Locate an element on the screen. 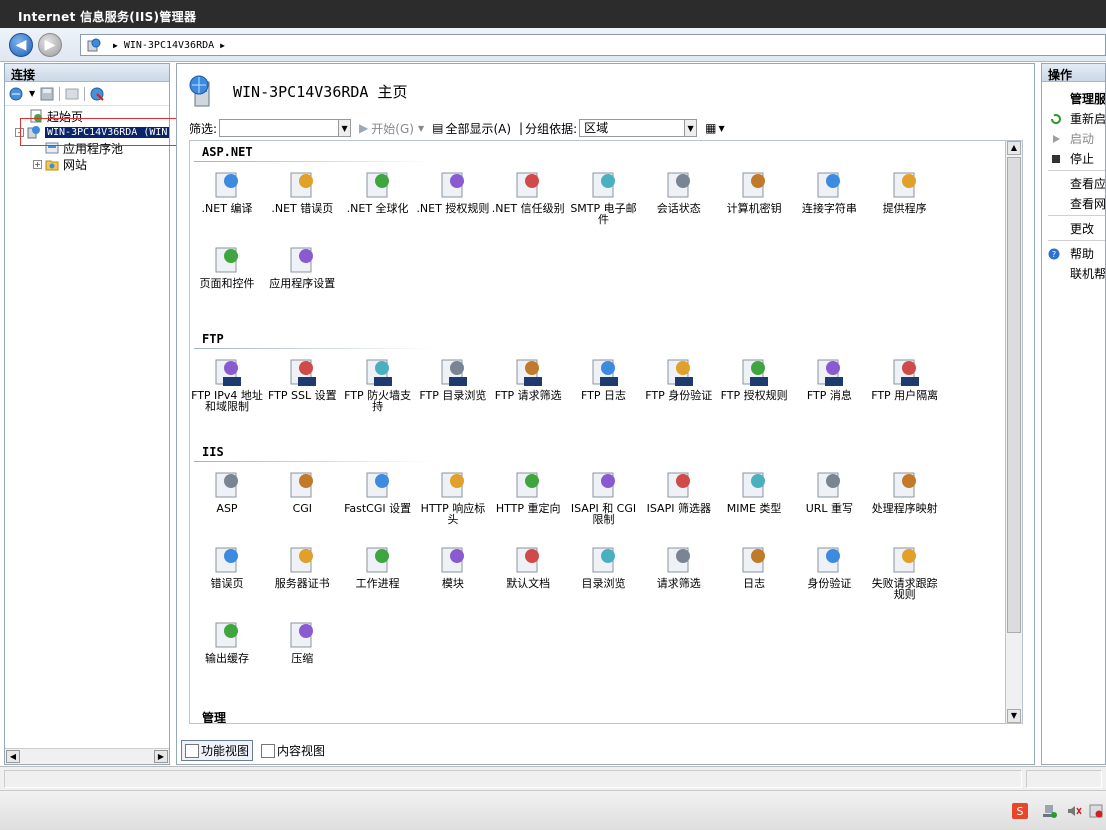 Image resolution: width=1106 pixels, height=830 pixels. security-alert-icon is located at coordinates (1096, 811).